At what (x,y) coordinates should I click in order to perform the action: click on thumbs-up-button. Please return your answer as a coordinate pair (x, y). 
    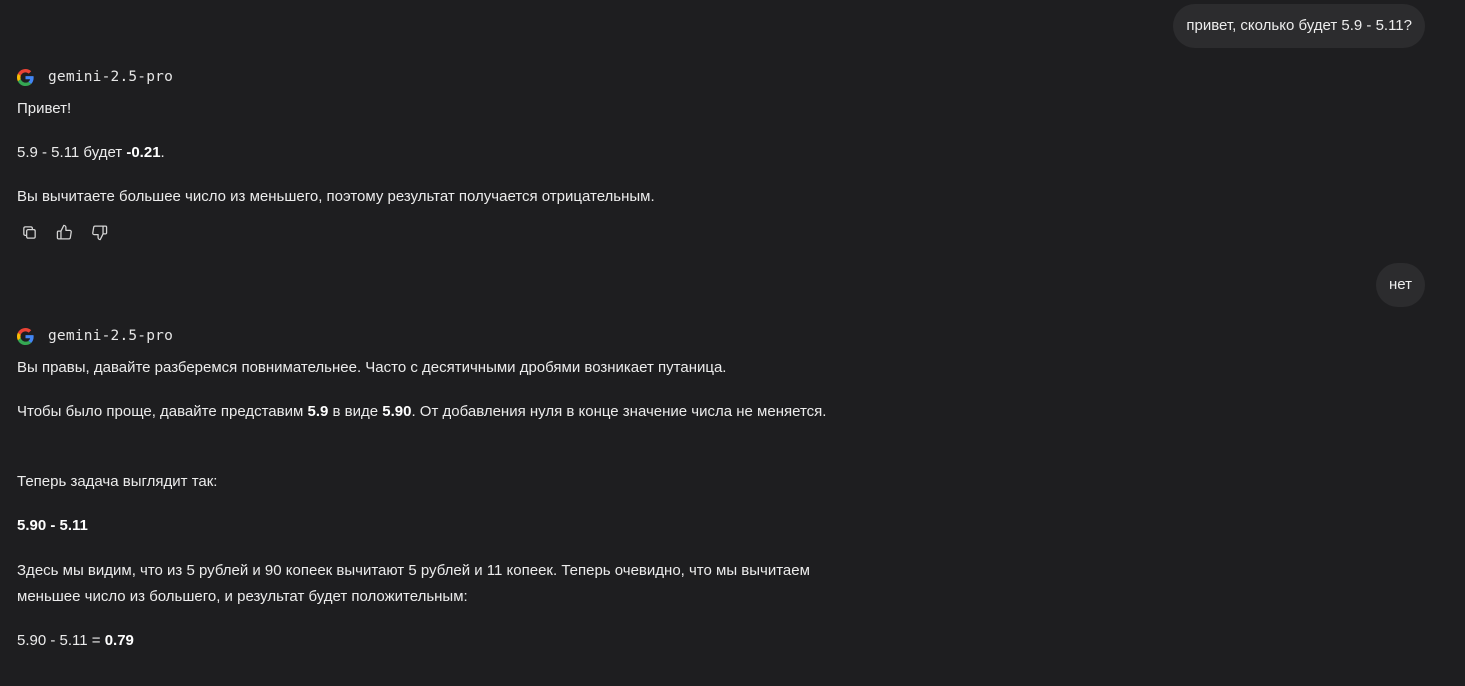
    Looking at the image, I should click on (64, 232).